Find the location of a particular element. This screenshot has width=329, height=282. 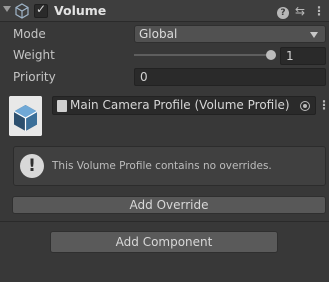

add-override-button: Add Override is located at coordinates (169, 205).